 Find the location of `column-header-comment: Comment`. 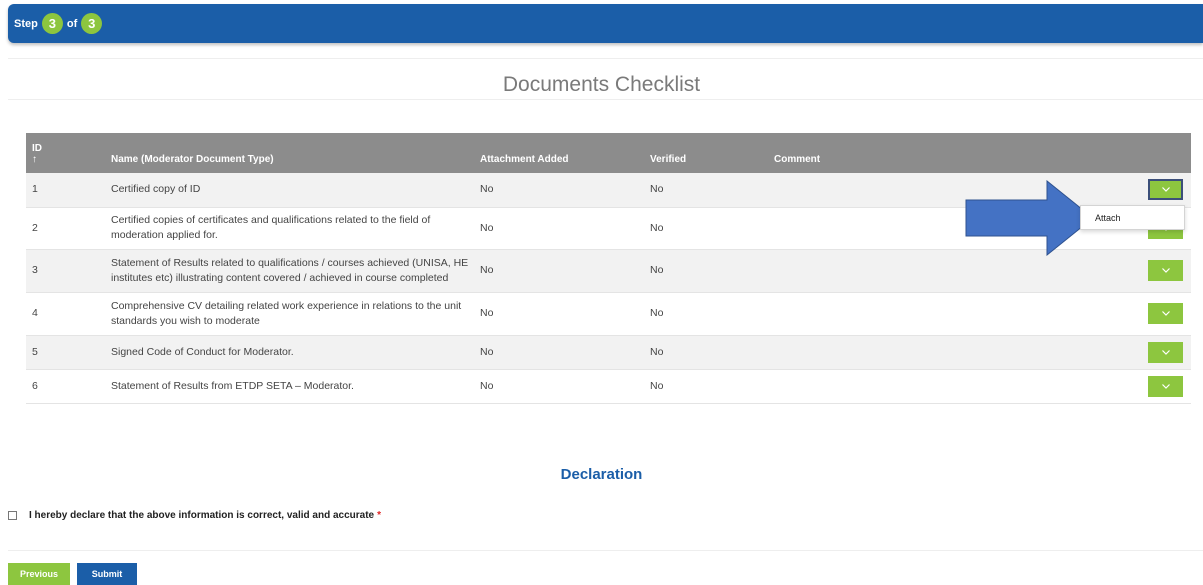

column-header-comment: Comment is located at coordinates (959, 153).